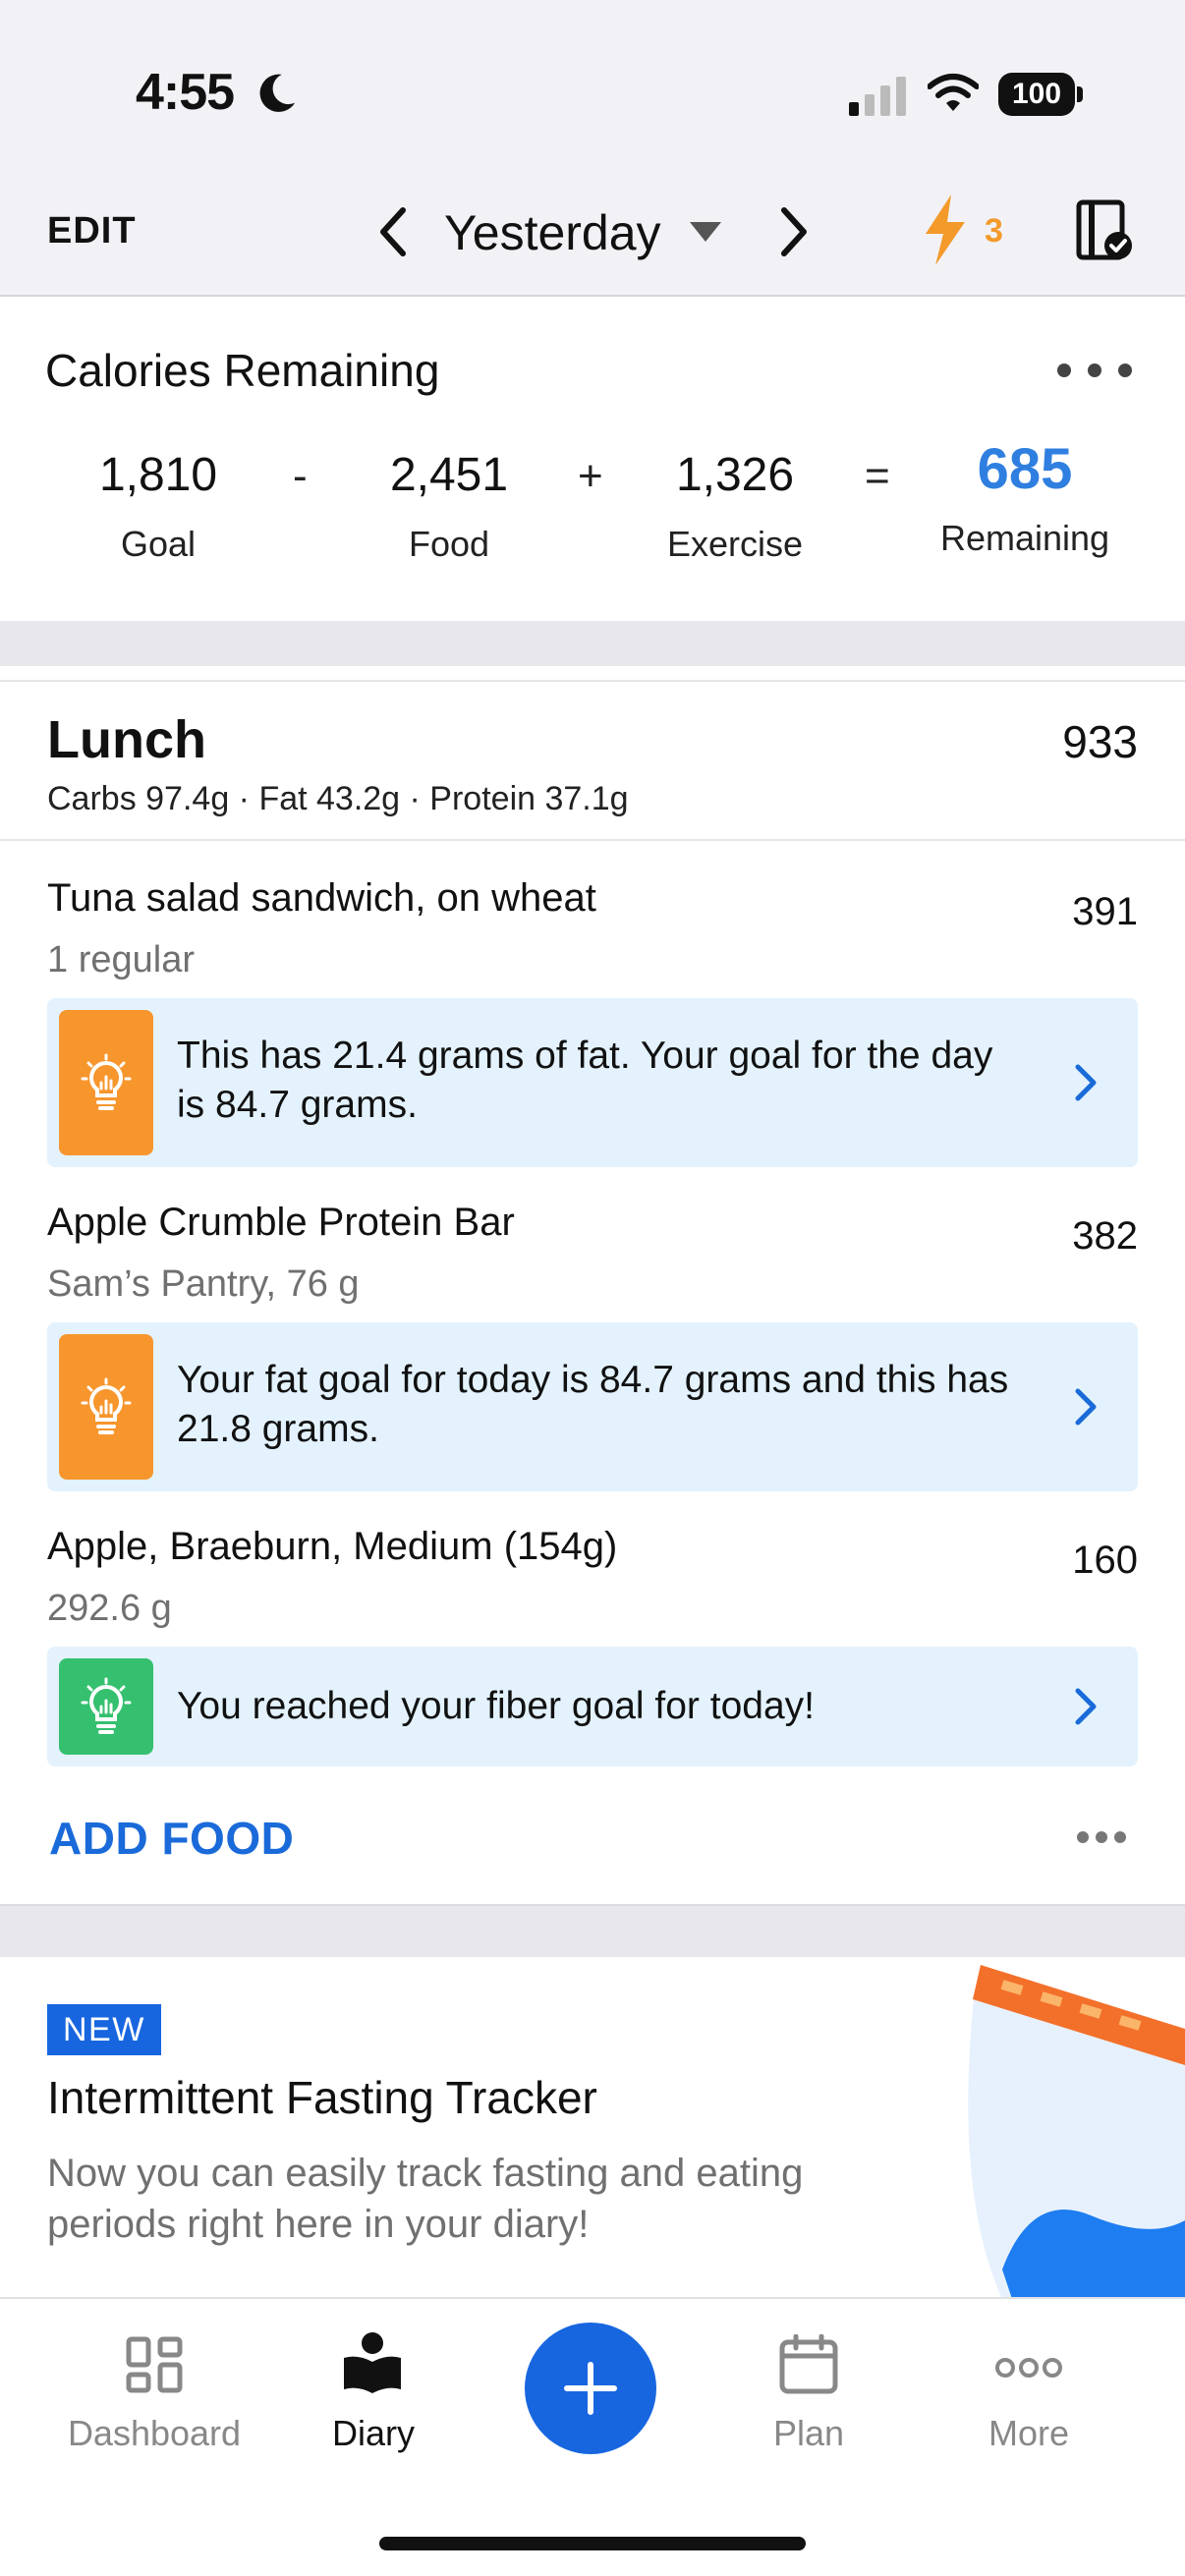  I want to click on tab-plan: Plan, so click(809, 2433).